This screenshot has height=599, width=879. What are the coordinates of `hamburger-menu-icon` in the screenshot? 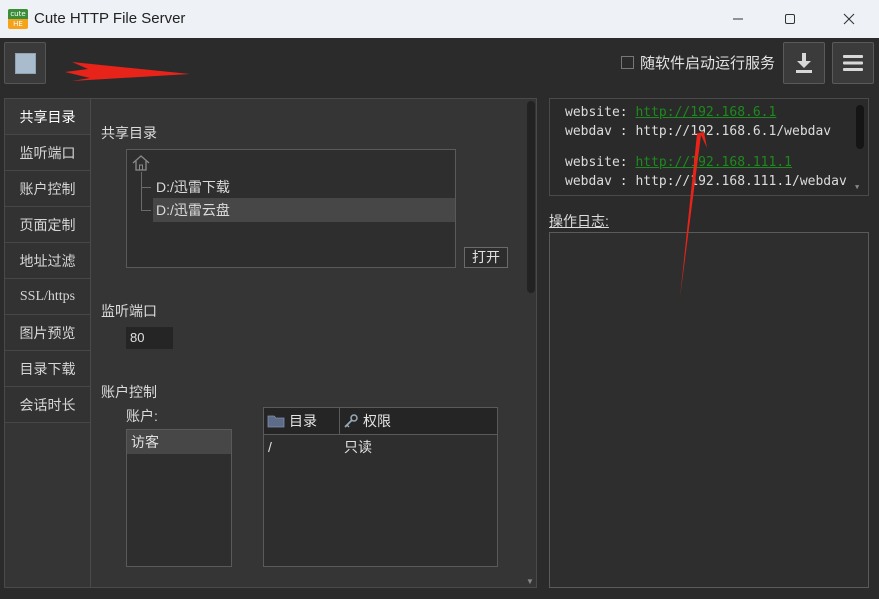 It's located at (853, 63).